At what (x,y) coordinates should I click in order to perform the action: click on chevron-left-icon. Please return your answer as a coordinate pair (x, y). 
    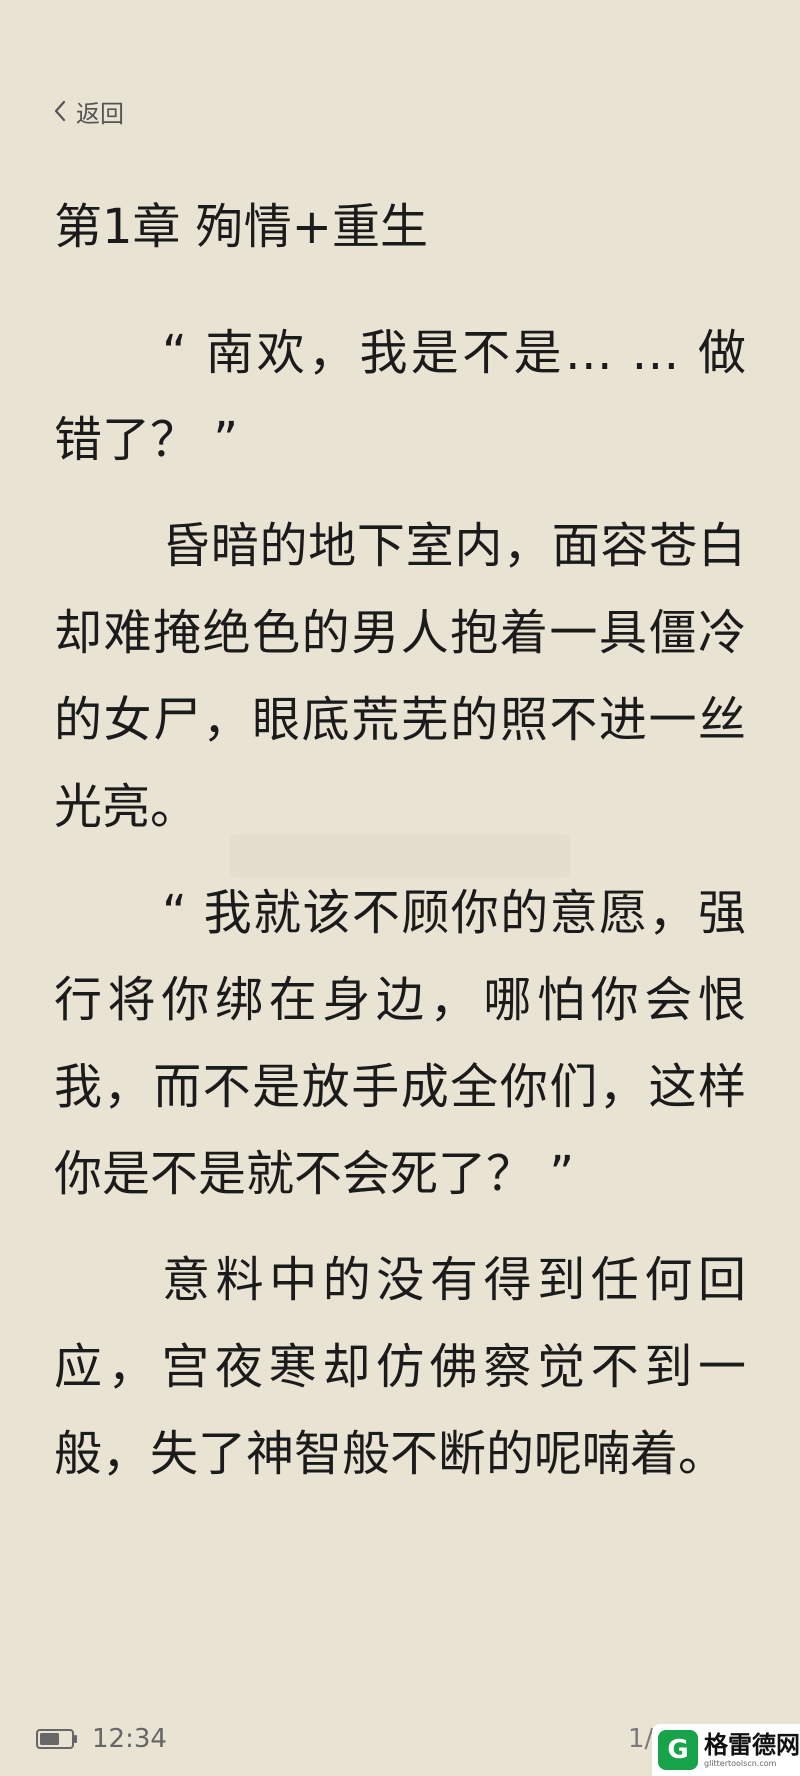
    Looking at the image, I should click on (60, 111).